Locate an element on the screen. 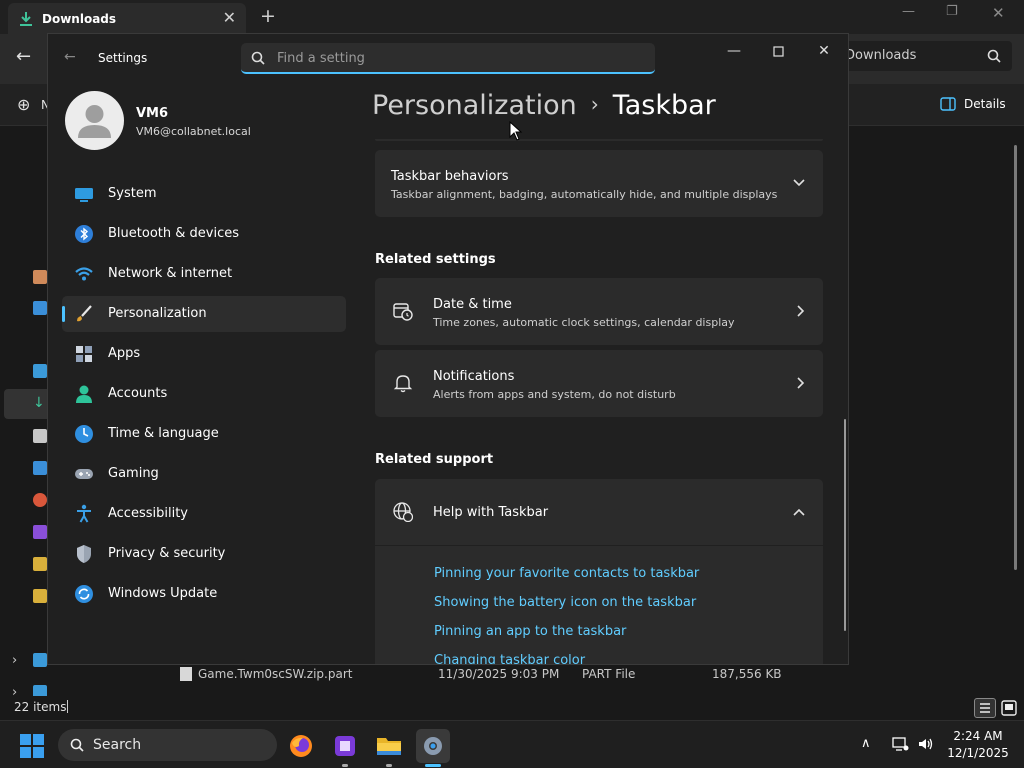 The image size is (1024, 768). gear-icon is located at coordinates (433, 746).